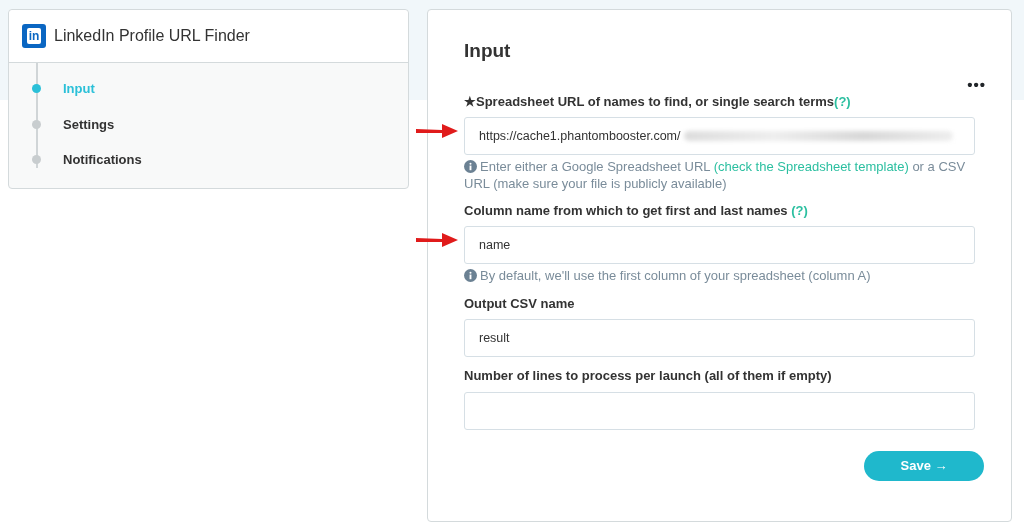  What do you see at coordinates (152, 36) in the screenshot?
I see `app-title: LinkedIn Profile URL Finder` at bounding box center [152, 36].